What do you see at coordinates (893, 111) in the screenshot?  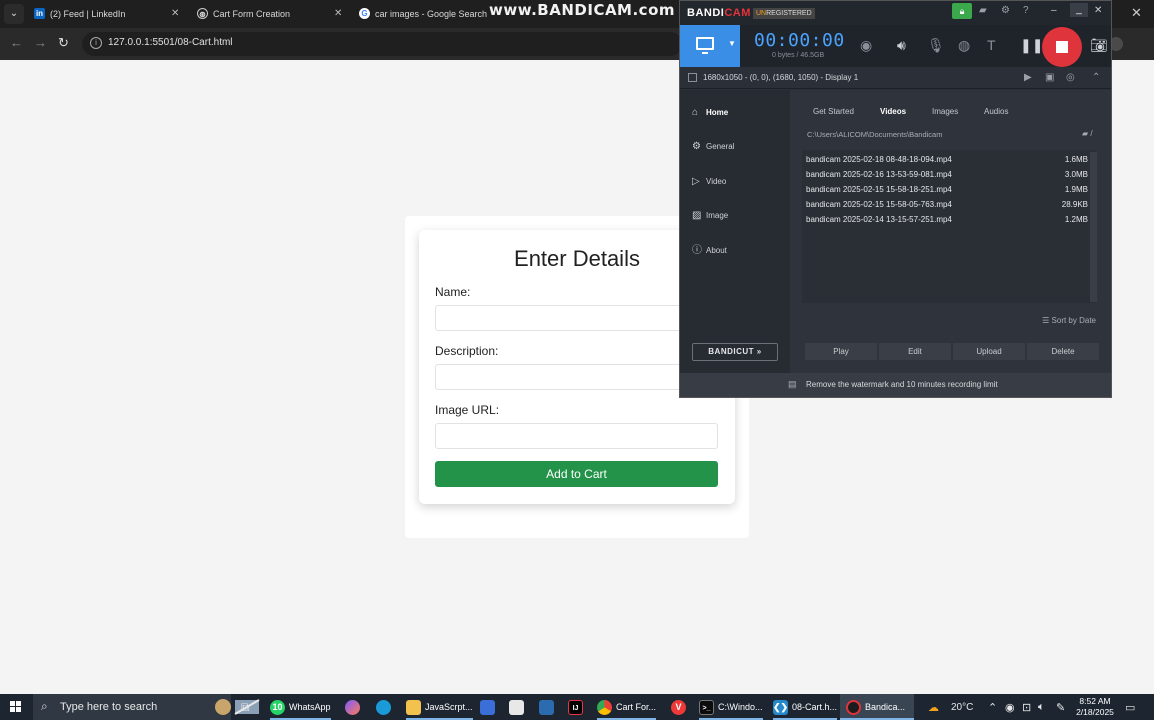 I see `tab-videos: Videos` at bounding box center [893, 111].